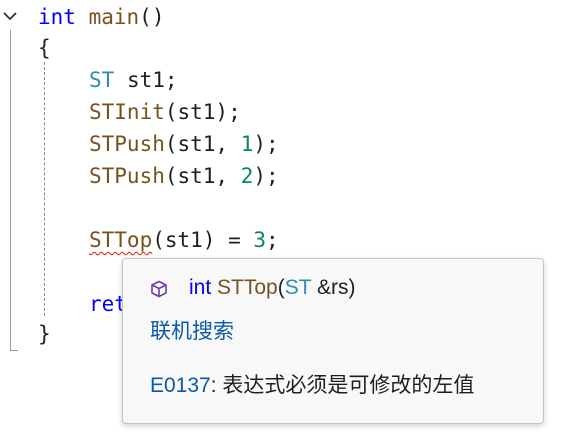 This screenshot has height=441, width=564. I want to click on code-line-push-1: STPush(st1, 1);, so click(184, 144).